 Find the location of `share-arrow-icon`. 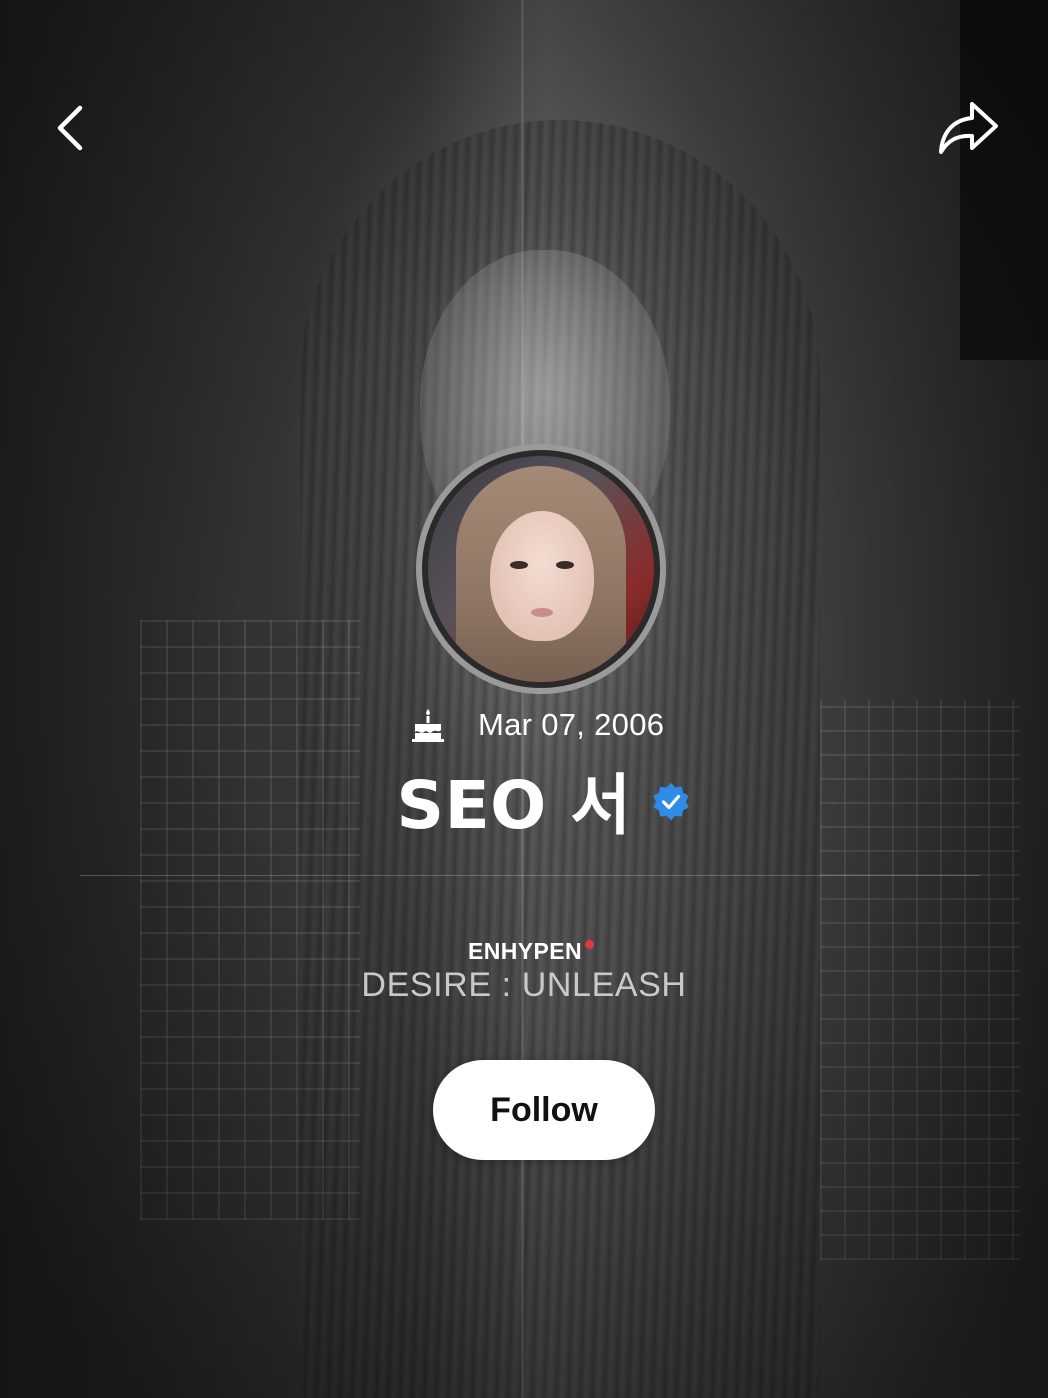

share-arrow-icon is located at coordinates (968, 128).